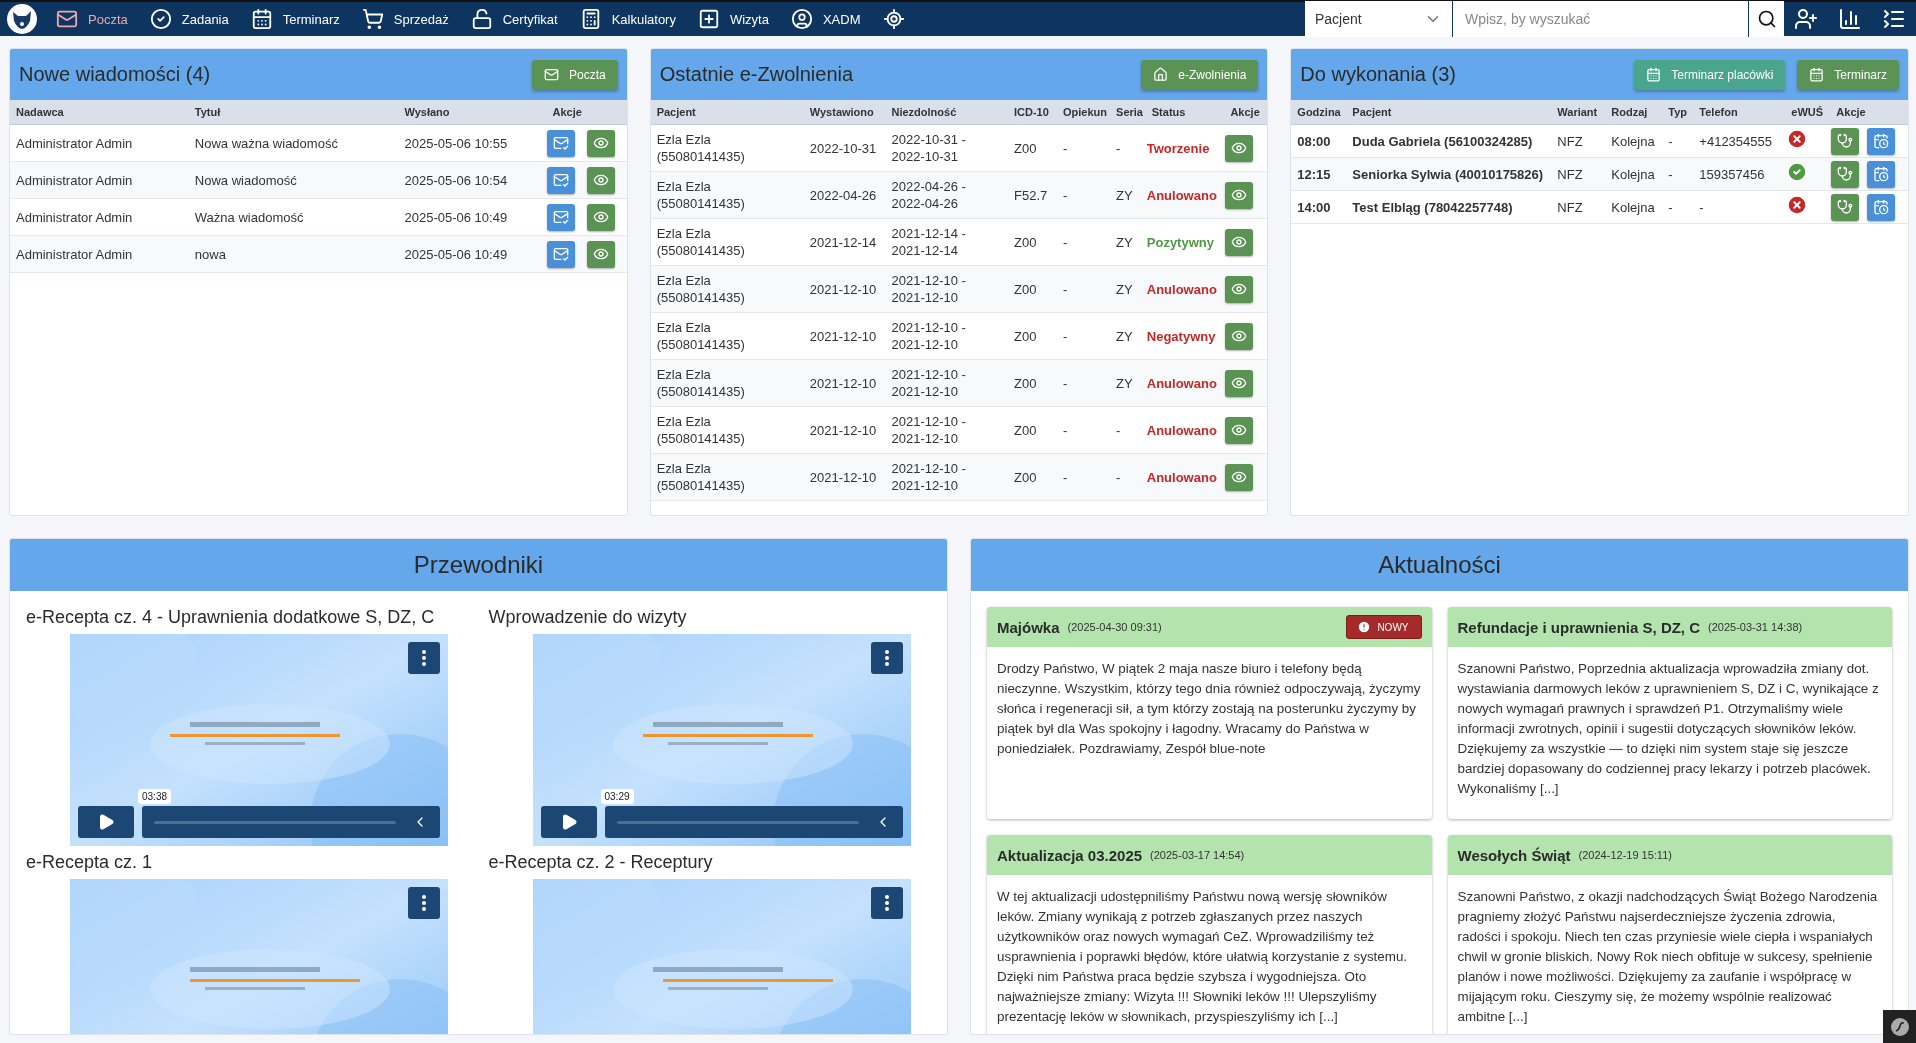  Describe the element at coordinates (1246, 112) in the screenshot. I see `column-header: Akcje` at that location.